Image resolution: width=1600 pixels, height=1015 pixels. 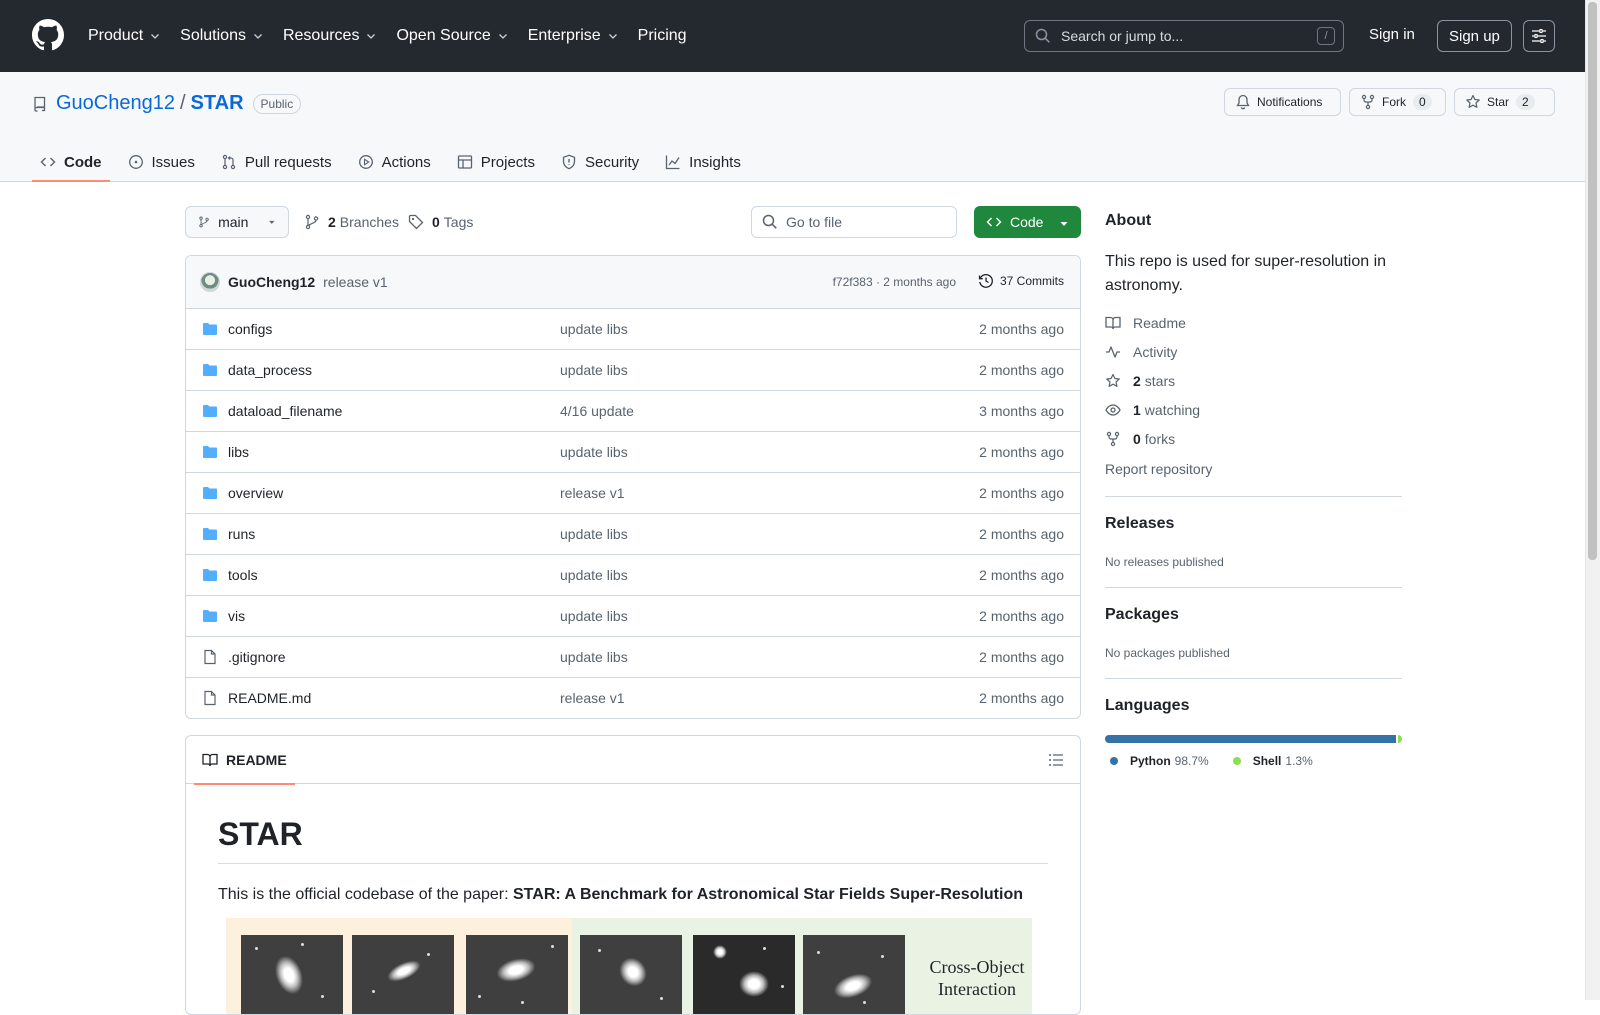 What do you see at coordinates (269, 698) in the screenshot?
I see `file-name-link: README.md` at bounding box center [269, 698].